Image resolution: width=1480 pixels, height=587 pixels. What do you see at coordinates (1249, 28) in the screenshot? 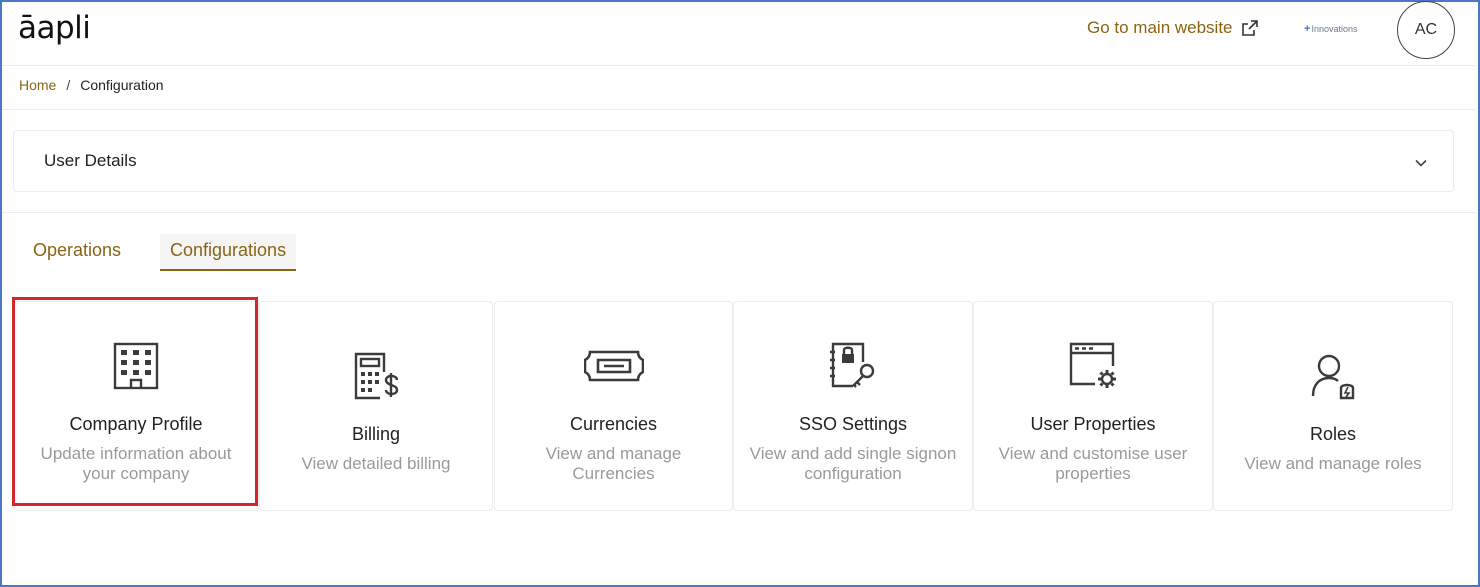
I see `external-link-icon` at bounding box center [1249, 28].